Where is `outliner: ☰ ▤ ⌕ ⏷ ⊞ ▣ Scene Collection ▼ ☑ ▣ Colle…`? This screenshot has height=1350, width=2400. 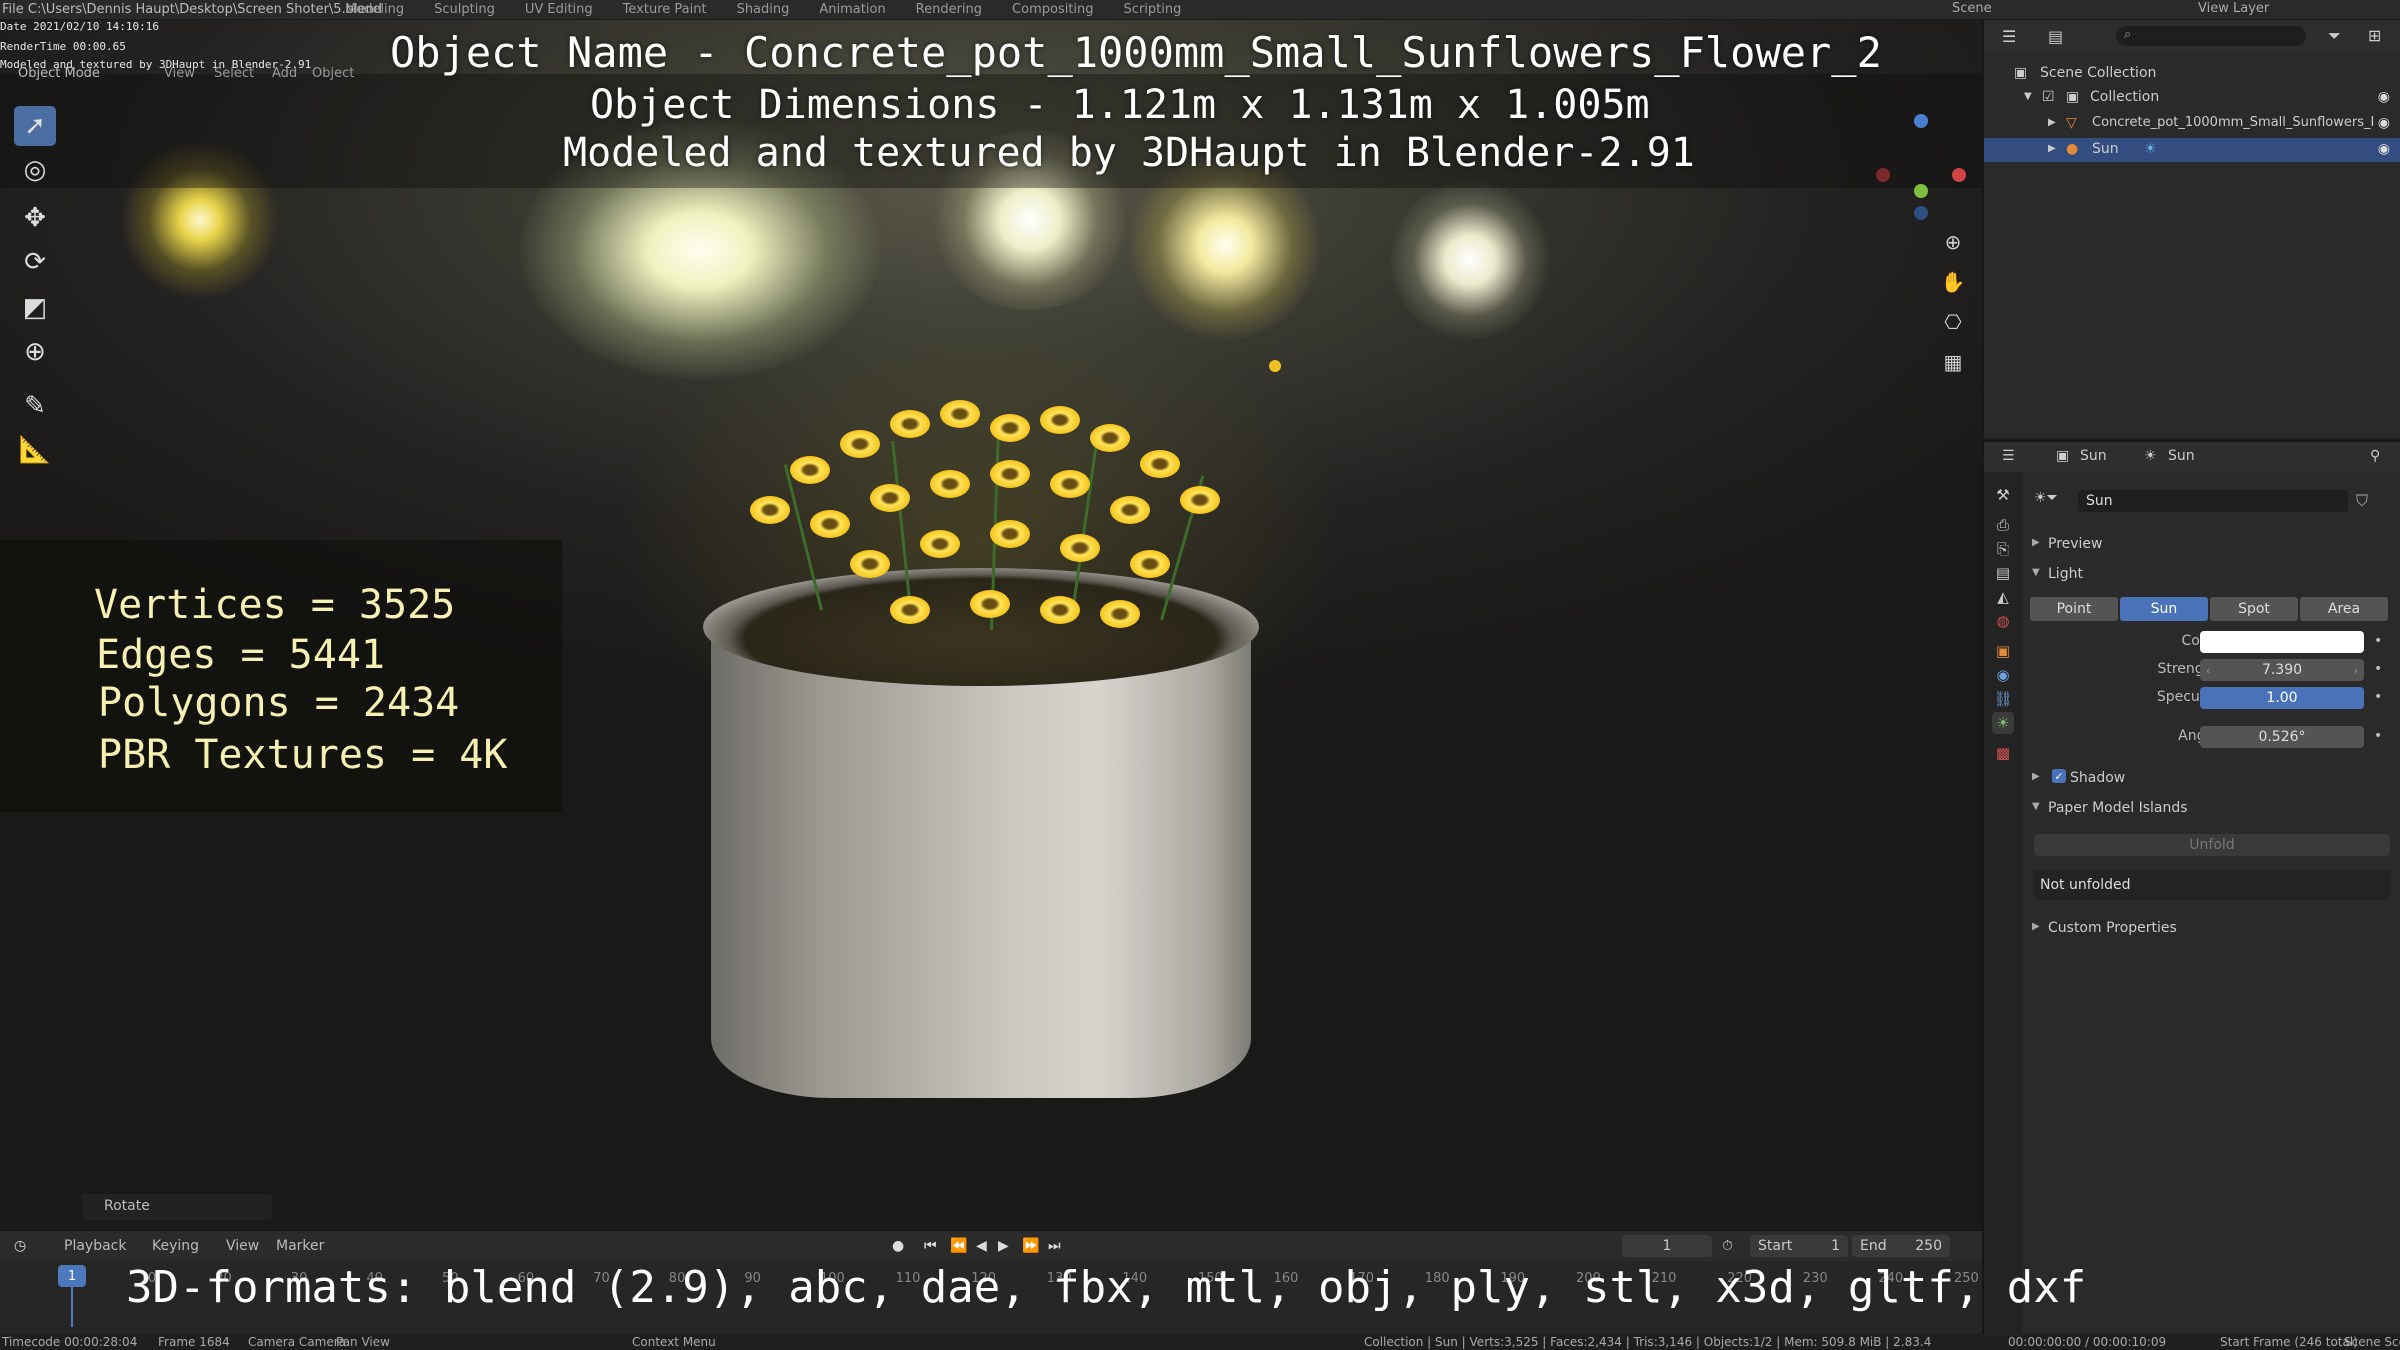
outliner: ☰ ▤ ⌕ ⏷ ⊞ ▣ Scene Collection ▼ ☑ ▣ Colle… is located at coordinates (2191, 229).